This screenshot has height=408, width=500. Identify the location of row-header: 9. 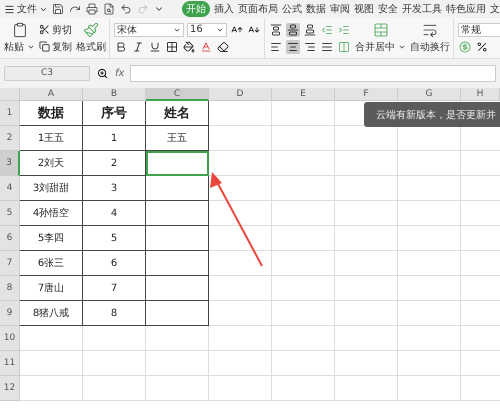
(10, 313).